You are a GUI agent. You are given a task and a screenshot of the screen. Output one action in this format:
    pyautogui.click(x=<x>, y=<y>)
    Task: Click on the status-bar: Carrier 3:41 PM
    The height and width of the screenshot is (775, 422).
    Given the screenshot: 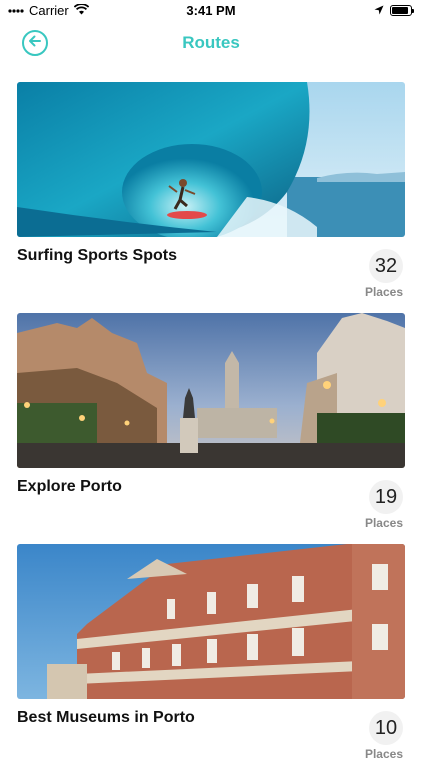 What is the action you would take?
    pyautogui.click(x=211, y=11)
    